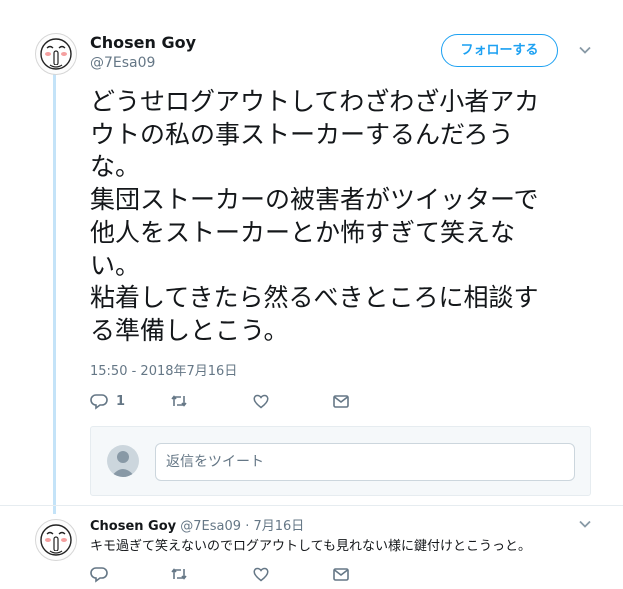  I want to click on reply-like-button, so click(261, 574).